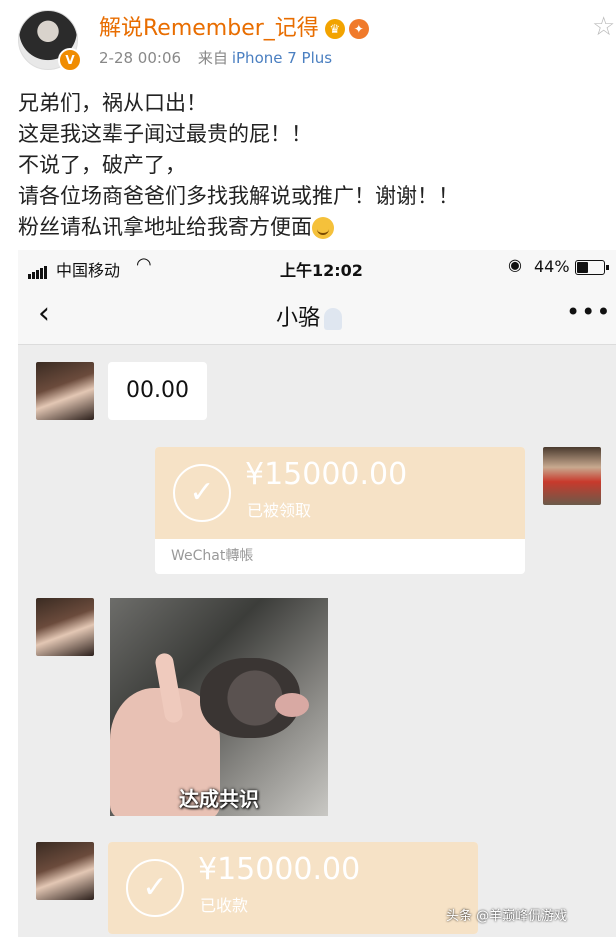  I want to click on chat-navbar: ‹ 小骆 •••, so click(317, 314).